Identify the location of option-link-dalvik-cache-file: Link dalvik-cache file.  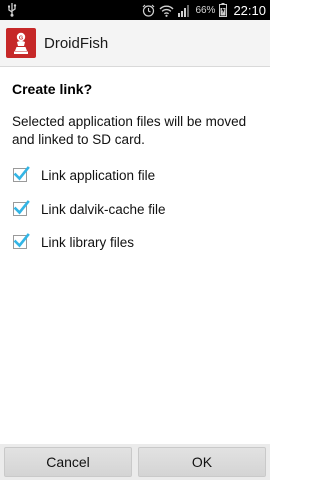
(138, 209).